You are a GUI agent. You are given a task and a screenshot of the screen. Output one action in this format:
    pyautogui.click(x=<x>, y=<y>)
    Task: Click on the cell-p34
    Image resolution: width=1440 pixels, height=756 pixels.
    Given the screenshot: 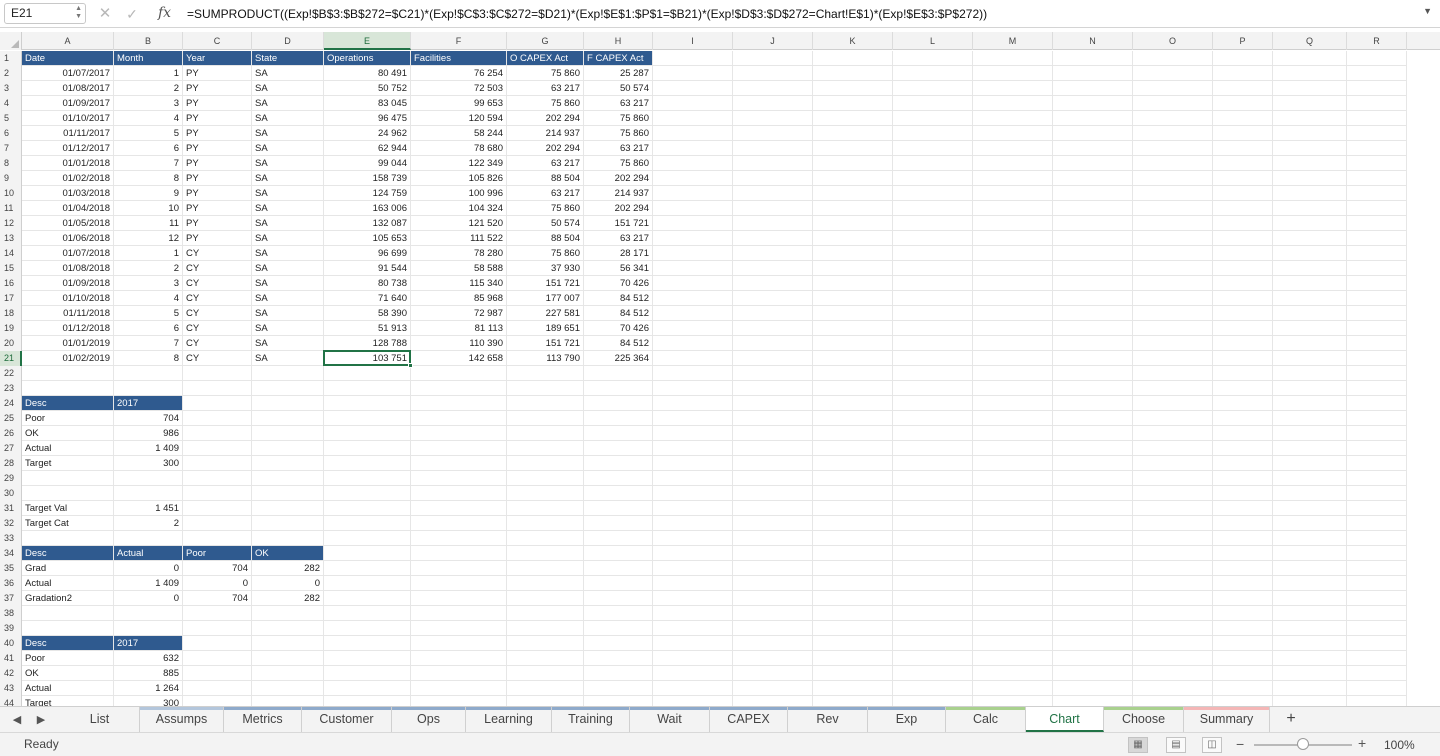 What is the action you would take?
    pyautogui.click(x=1243, y=553)
    